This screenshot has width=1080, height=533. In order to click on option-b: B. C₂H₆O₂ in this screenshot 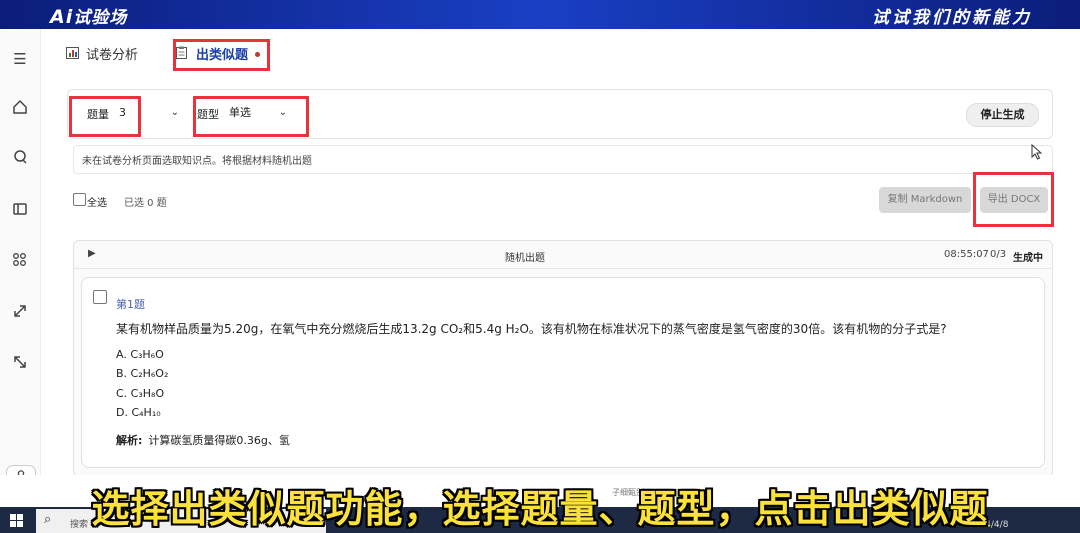, I will do `click(142, 373)`.